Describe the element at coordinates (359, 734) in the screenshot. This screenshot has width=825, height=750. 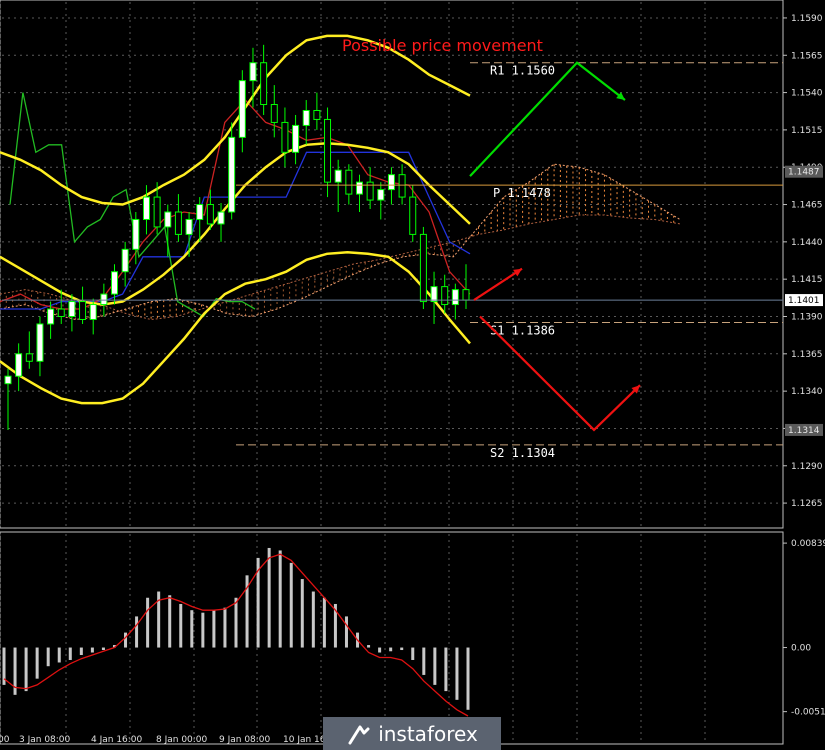
I see `brand-icon` at that location.